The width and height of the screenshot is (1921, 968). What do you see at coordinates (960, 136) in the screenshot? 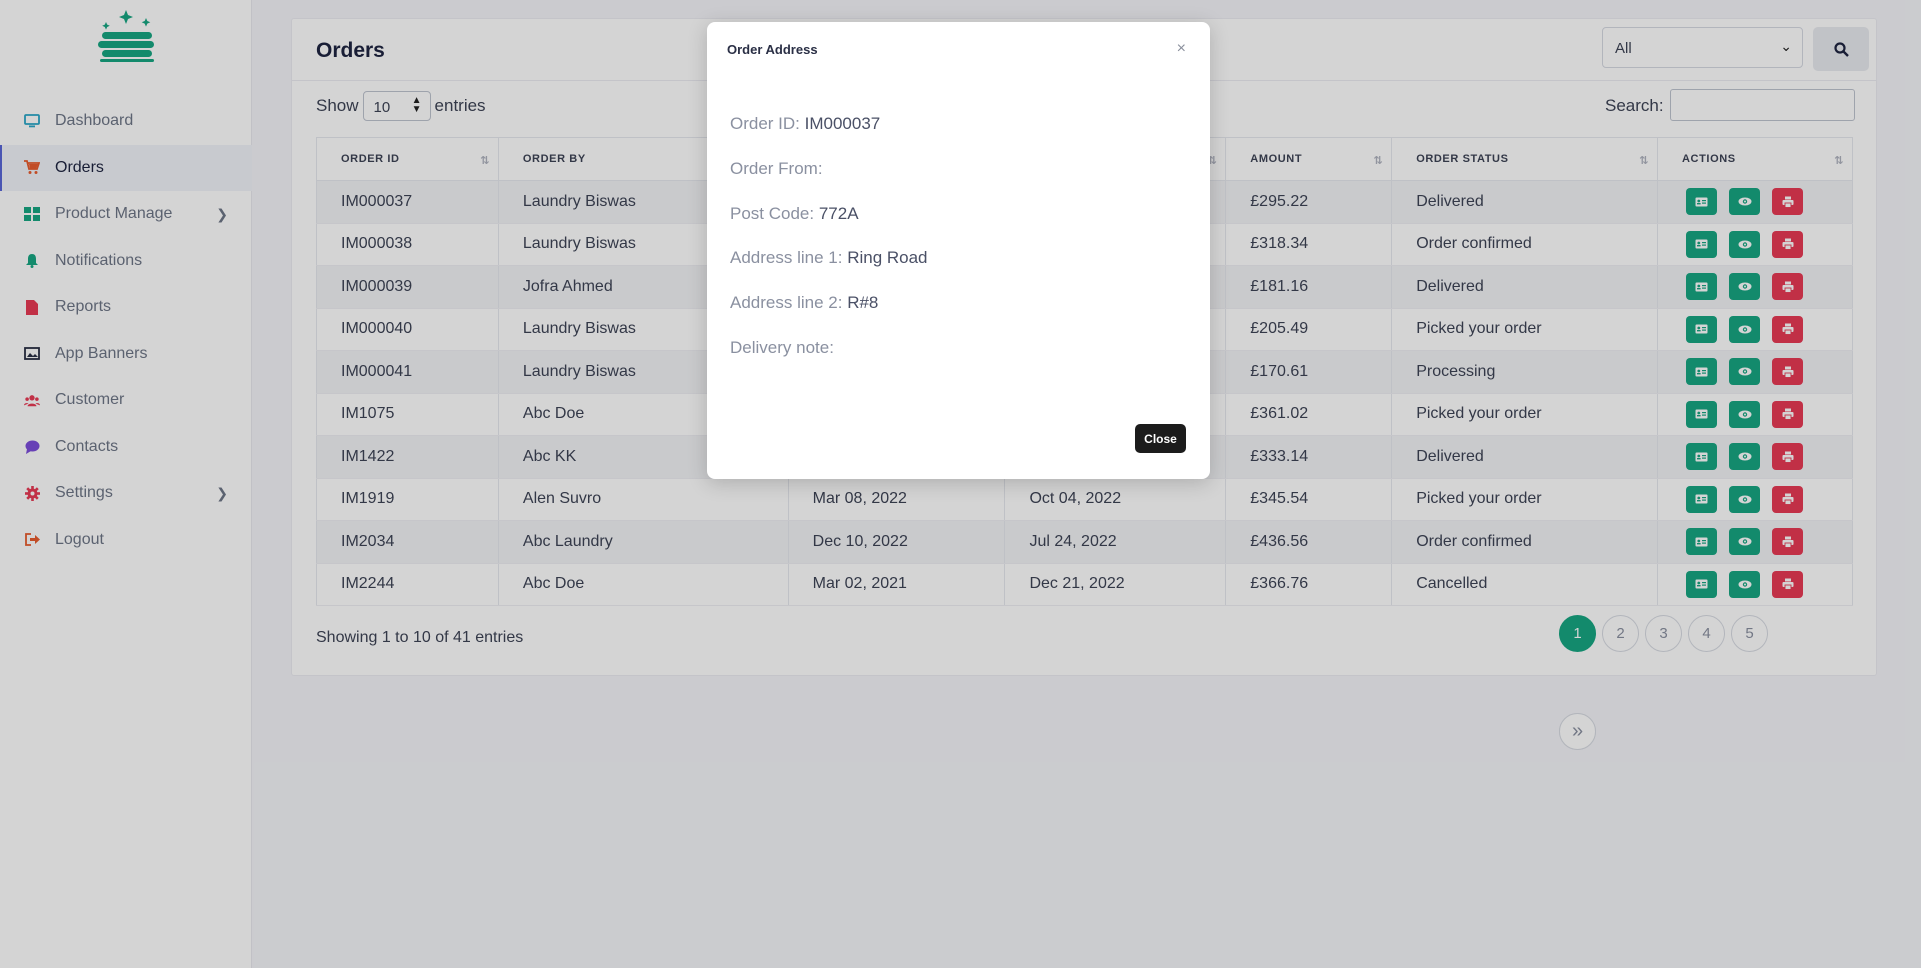
I see `order-id-field: Order ID: IM000037` at bounding box center [960, 136].